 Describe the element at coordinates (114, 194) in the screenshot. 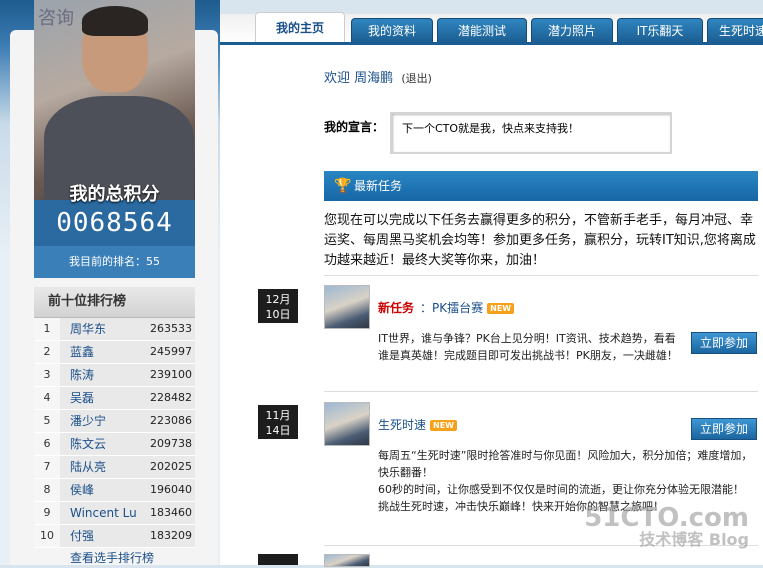

I see `score-label: 我的总积分` at that location.